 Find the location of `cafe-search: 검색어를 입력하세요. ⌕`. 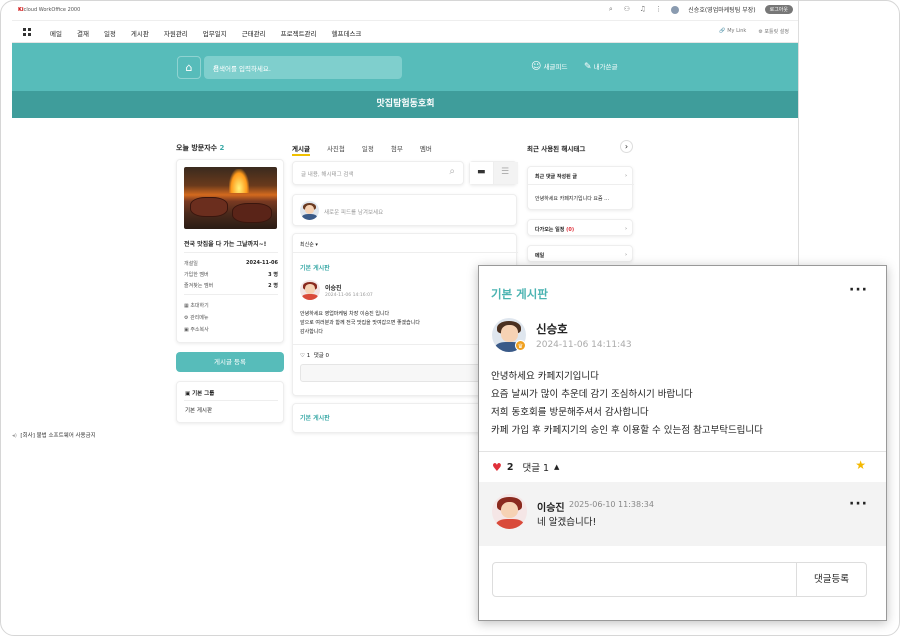

cafe-search: 검색어를 입력하세요. ⌕ is located at coordinates (303, 67).